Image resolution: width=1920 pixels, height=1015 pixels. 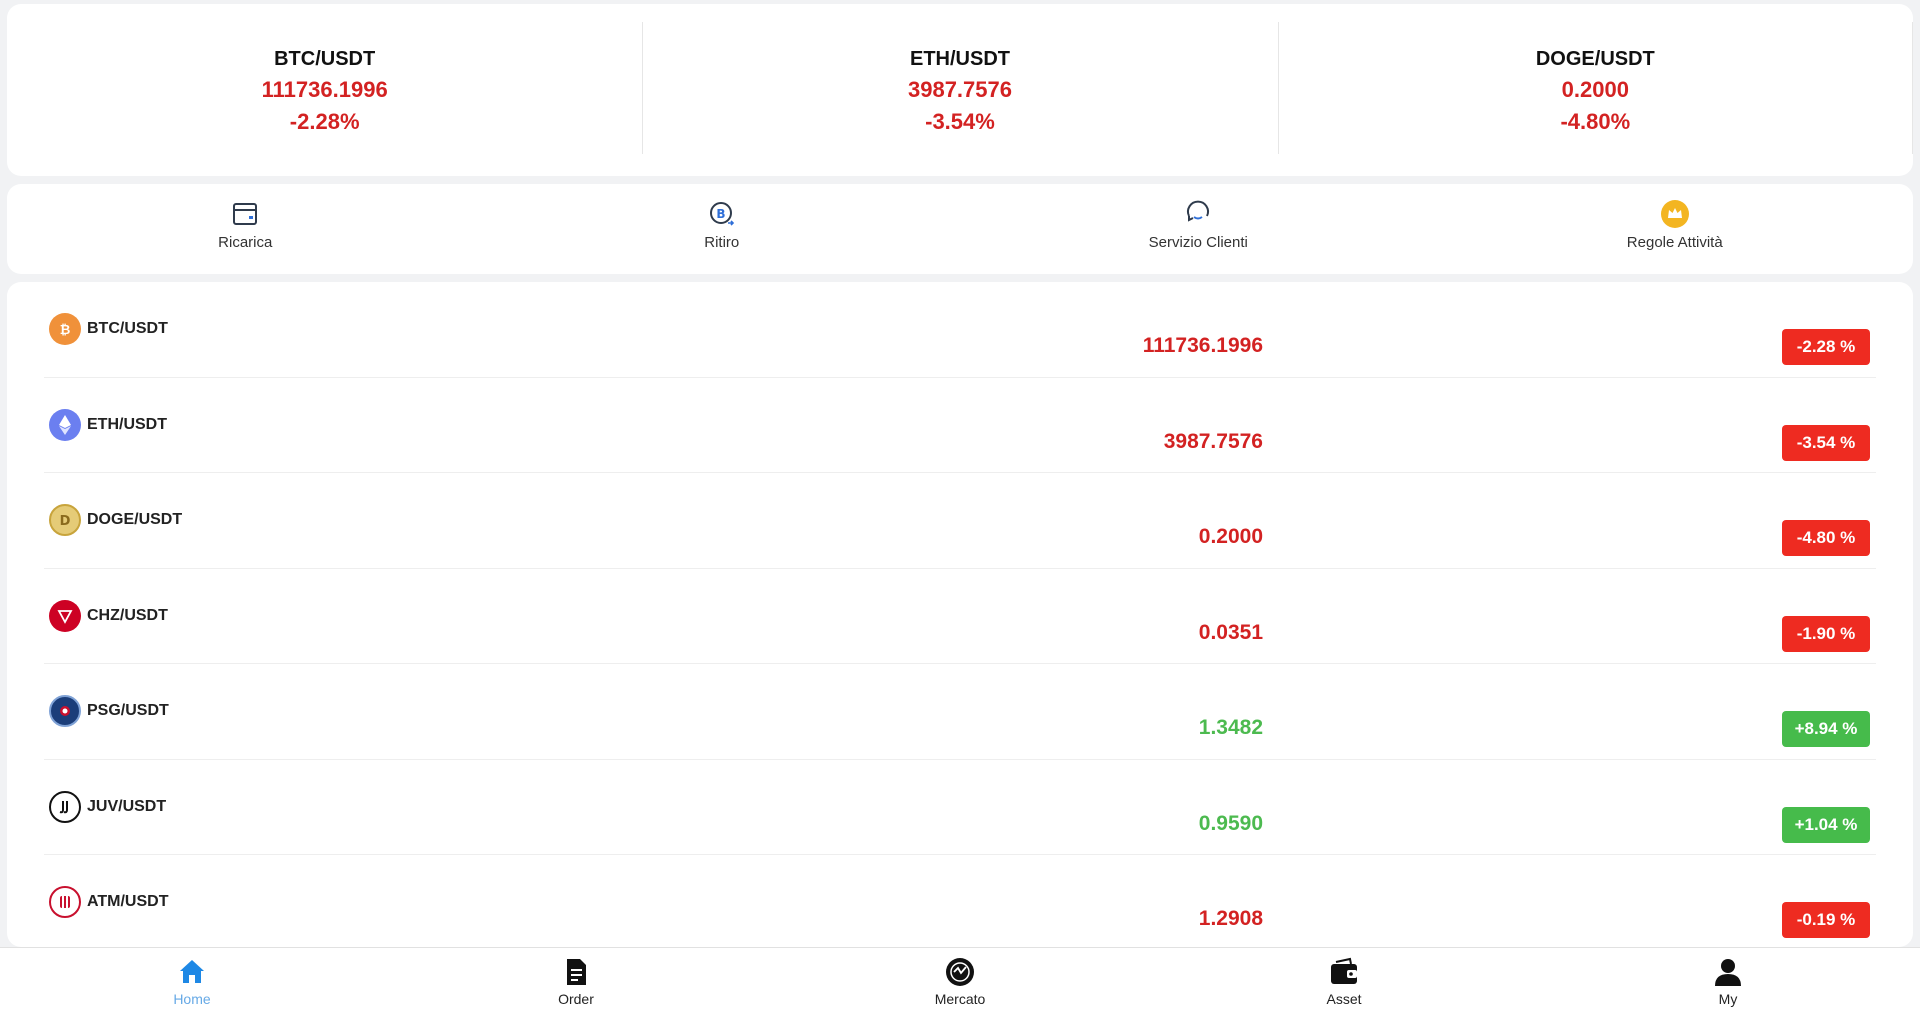 I want to click on nav-asset: Asset, so click(x=1344, y=981).